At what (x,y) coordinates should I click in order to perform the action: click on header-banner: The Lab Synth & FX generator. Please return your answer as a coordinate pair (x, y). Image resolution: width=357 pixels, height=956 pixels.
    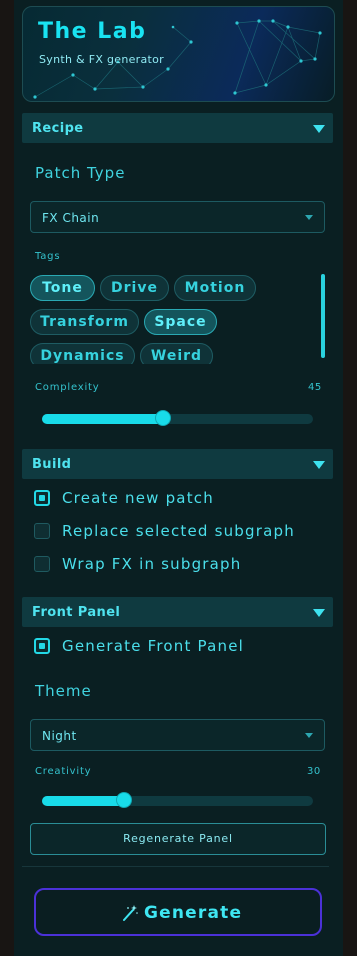
    Looking at the image, I should click on (178, 54).